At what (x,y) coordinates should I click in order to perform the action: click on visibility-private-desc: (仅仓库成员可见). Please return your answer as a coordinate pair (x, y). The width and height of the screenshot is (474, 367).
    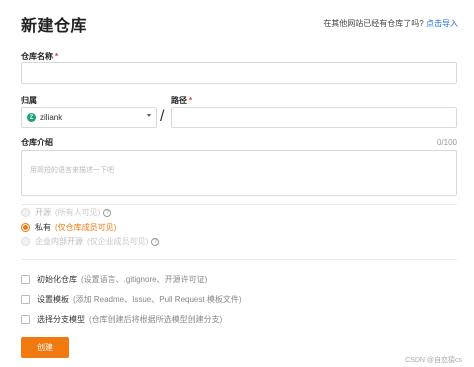
    Looking at the image, I should click on (86, 227).